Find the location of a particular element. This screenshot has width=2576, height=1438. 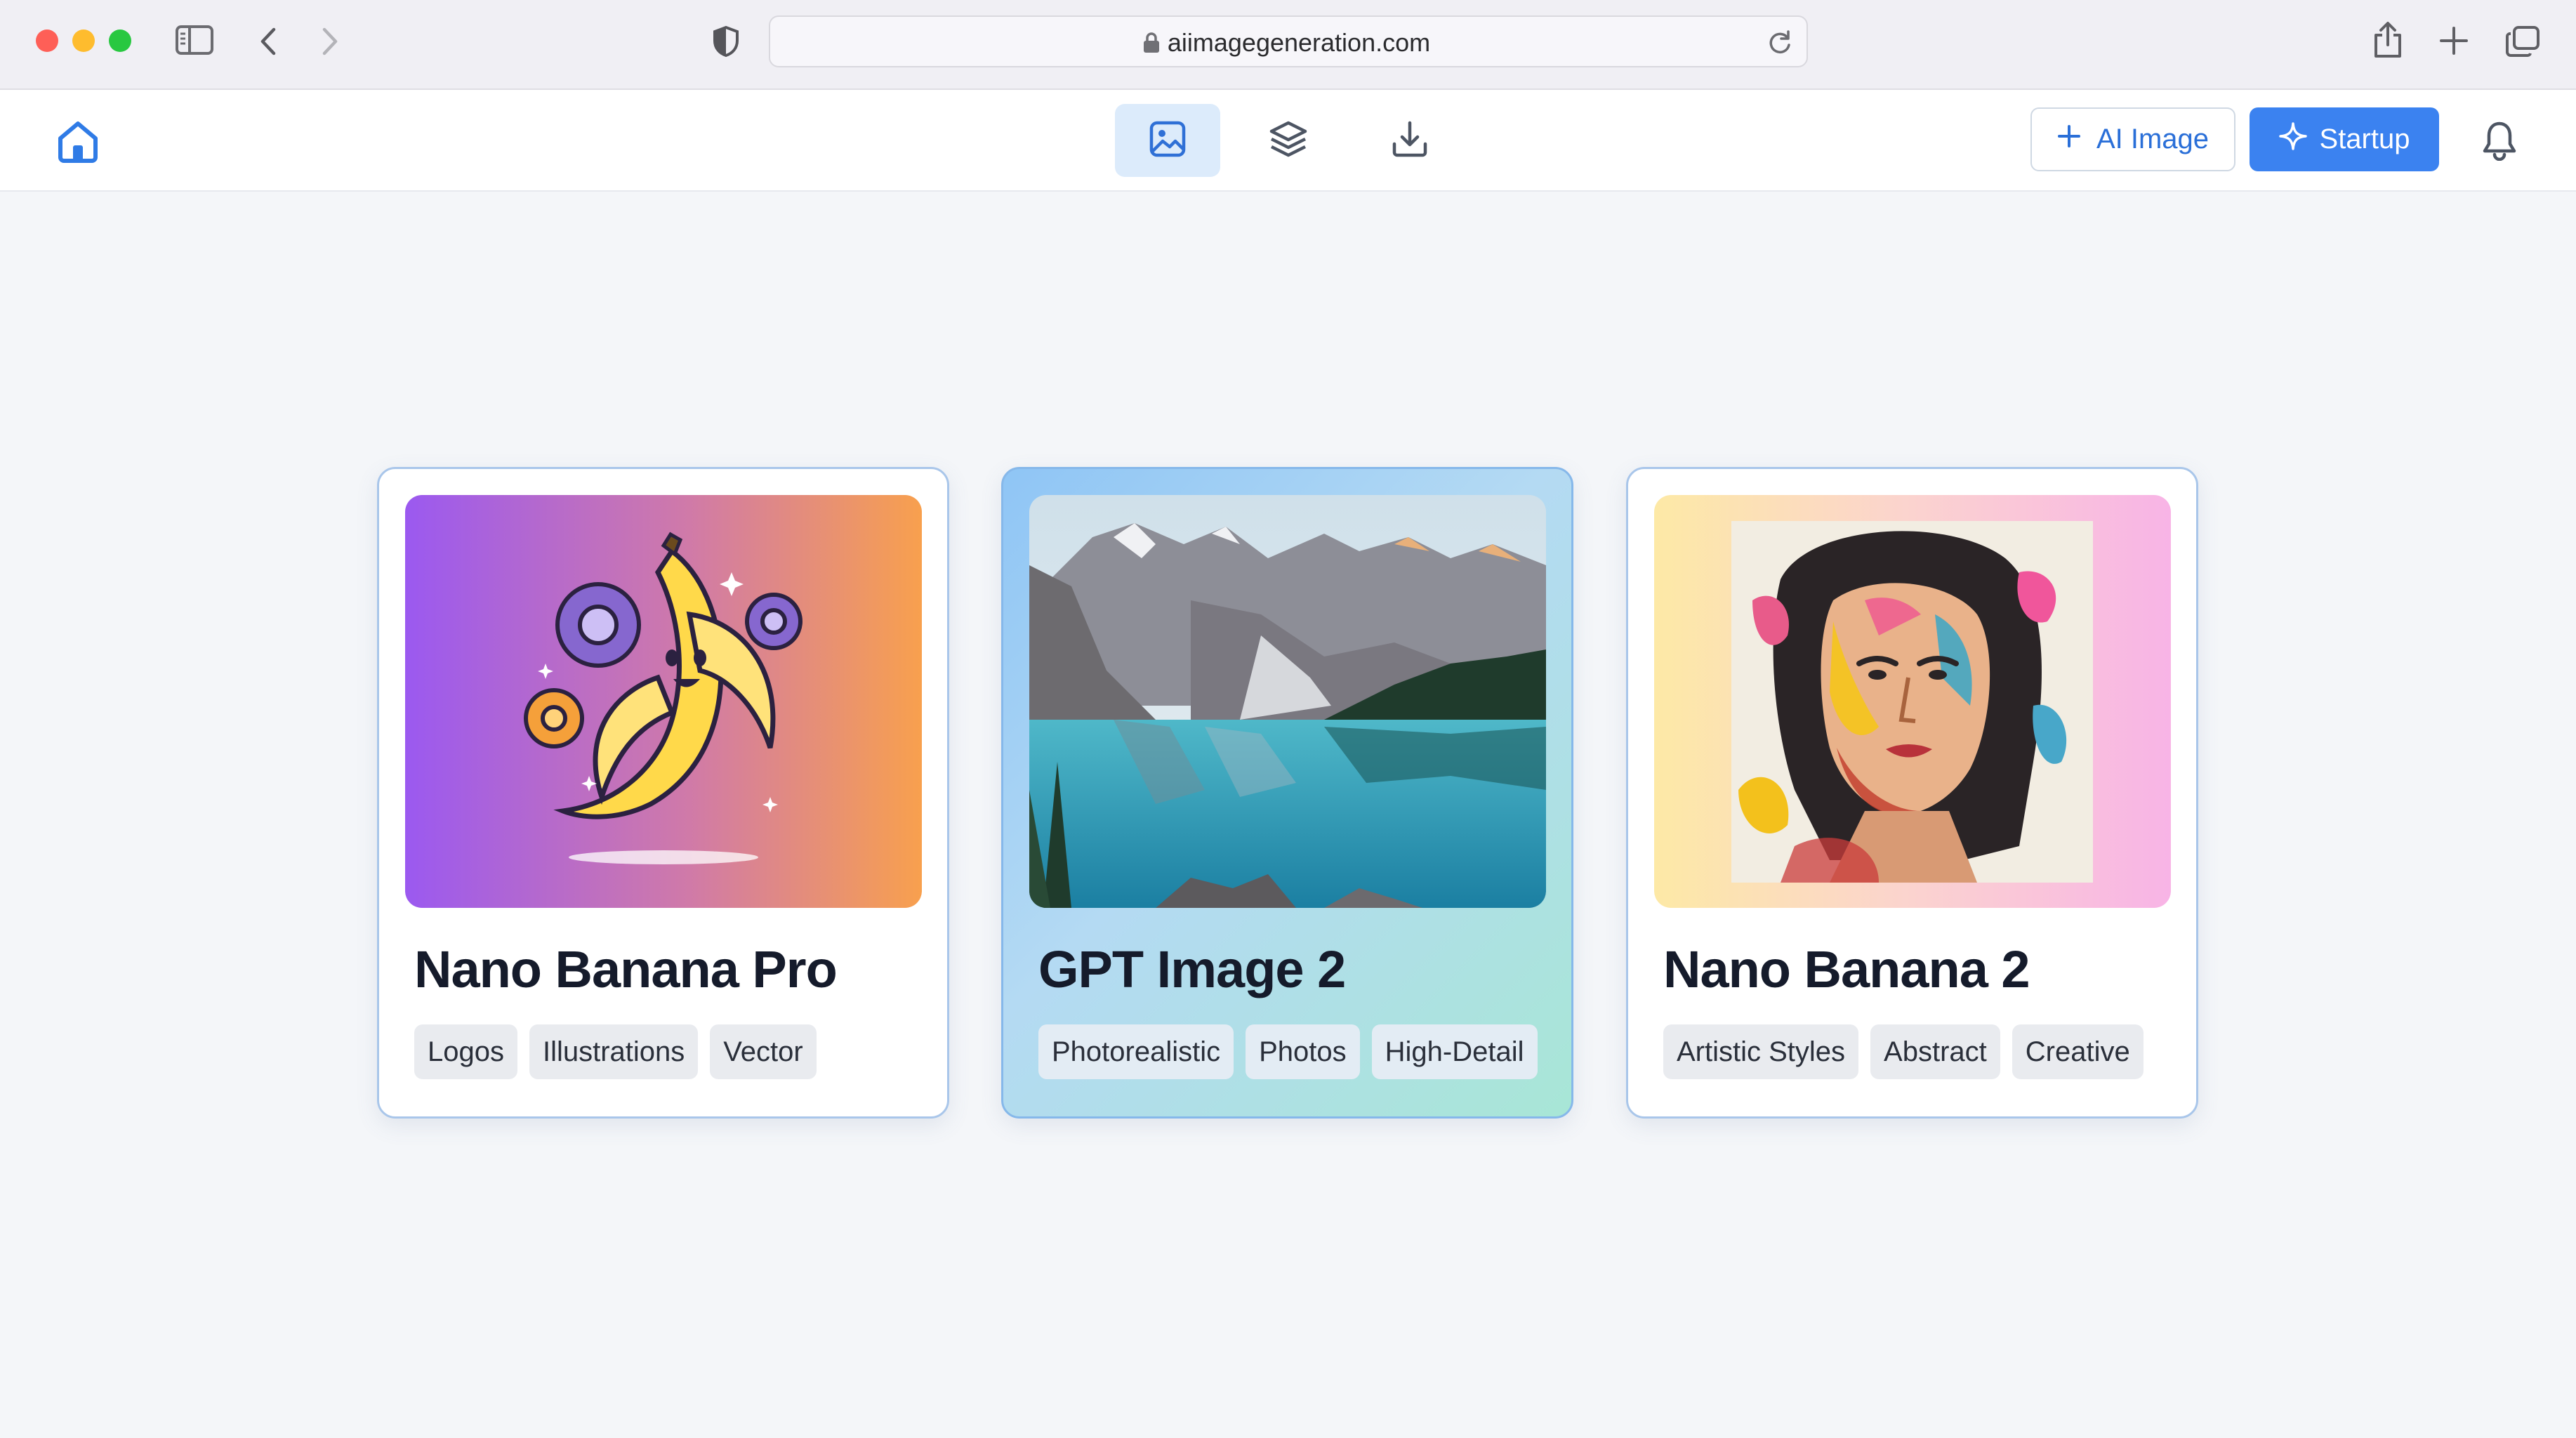

tag-list: Photorealistic Photos High-Detail is located at coordinates (1288, 1051).